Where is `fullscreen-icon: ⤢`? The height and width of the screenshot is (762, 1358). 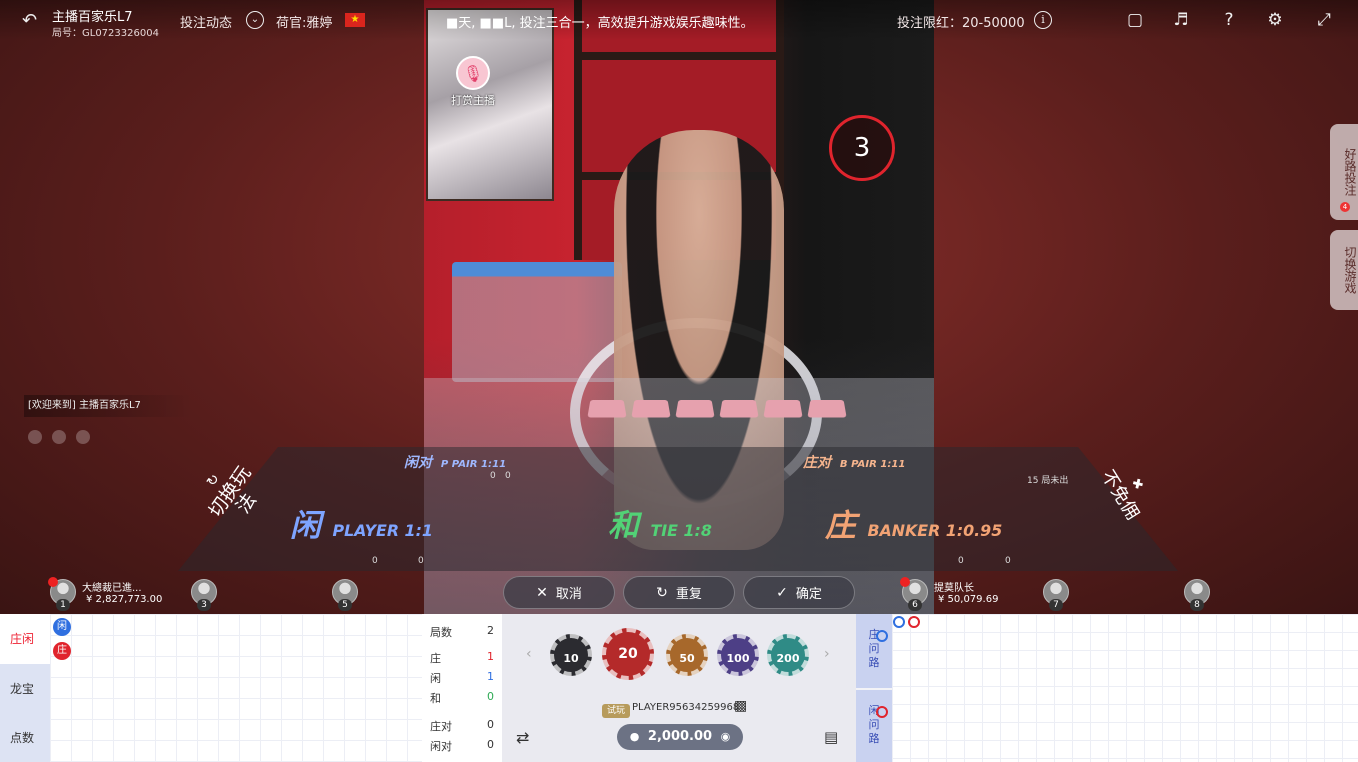
fullscreen-icon: ⤢ is located at coordinates (1324, 20).